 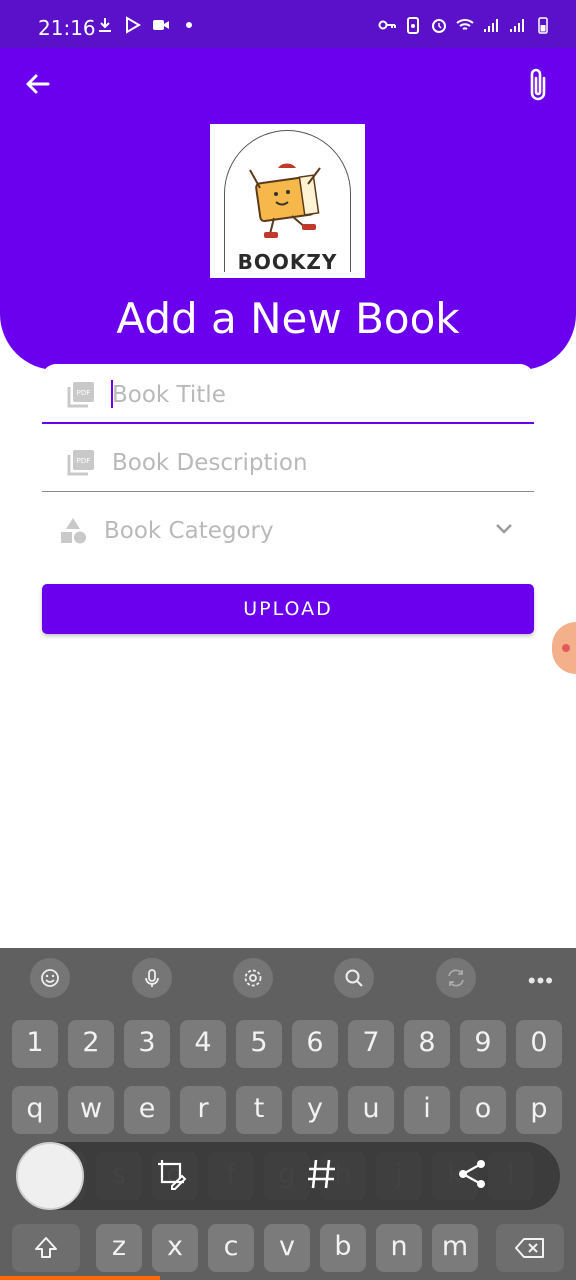 I want to click on gesture-bar-indicator, so click(x=80, y=1278).